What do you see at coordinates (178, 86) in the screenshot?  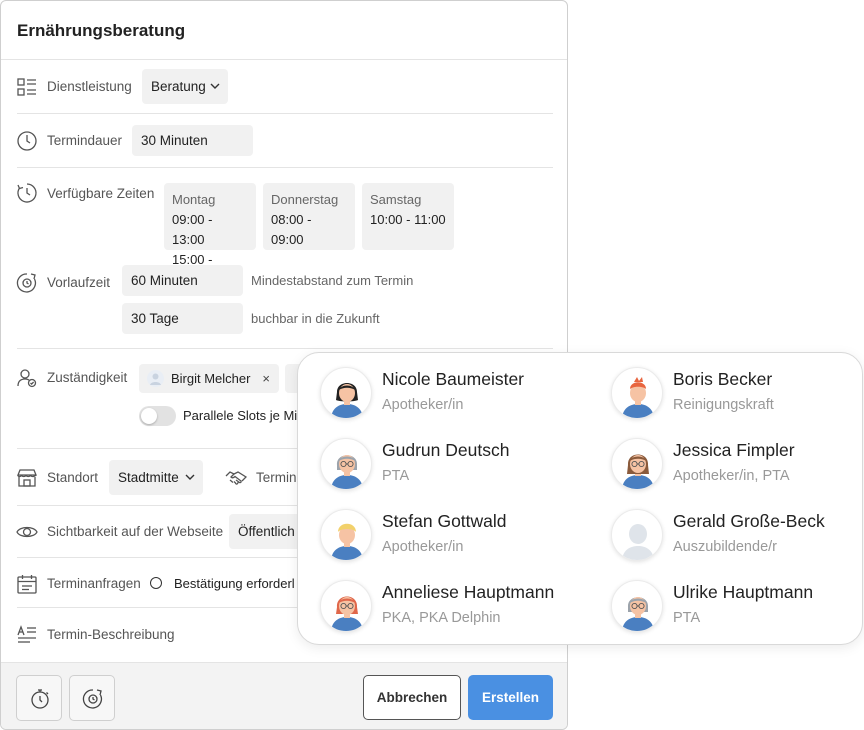 I see `service-value: Beratung` at bounding box center [178, 86].